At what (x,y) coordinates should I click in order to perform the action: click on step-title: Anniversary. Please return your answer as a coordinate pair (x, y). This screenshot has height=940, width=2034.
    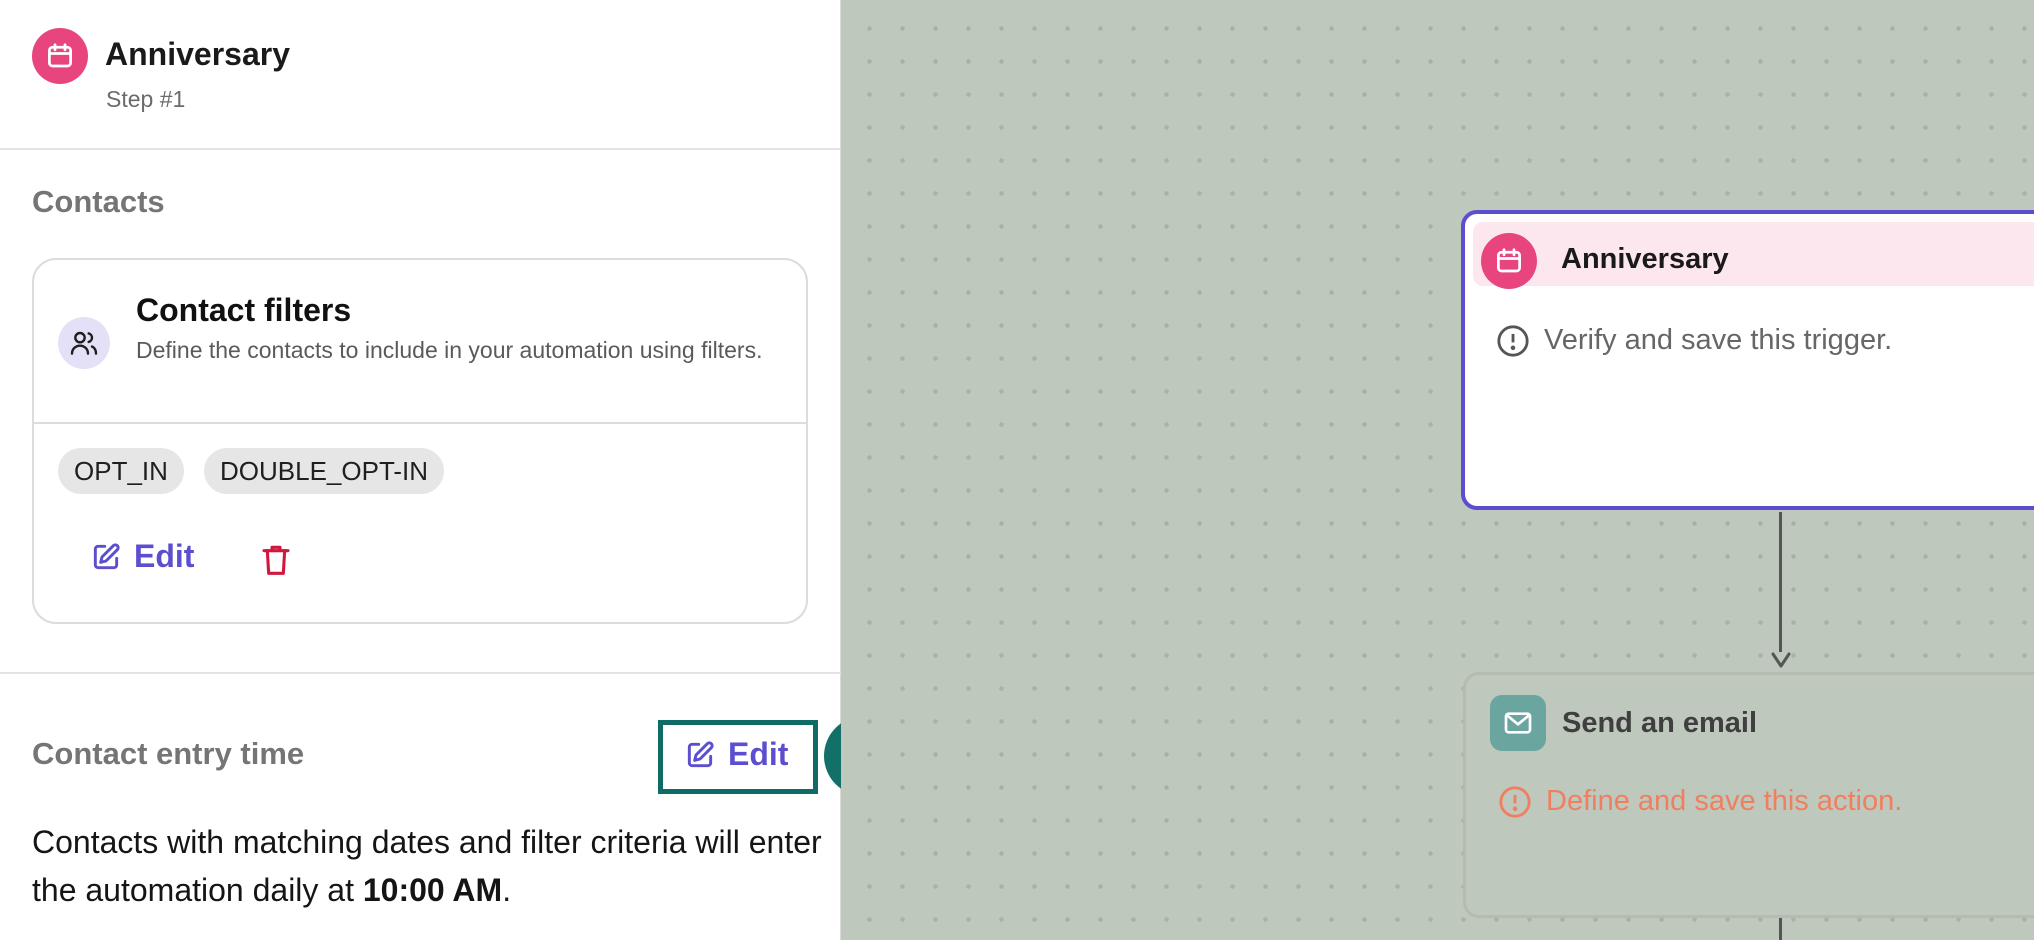
    Looking at the image, I should click on (197, 54).